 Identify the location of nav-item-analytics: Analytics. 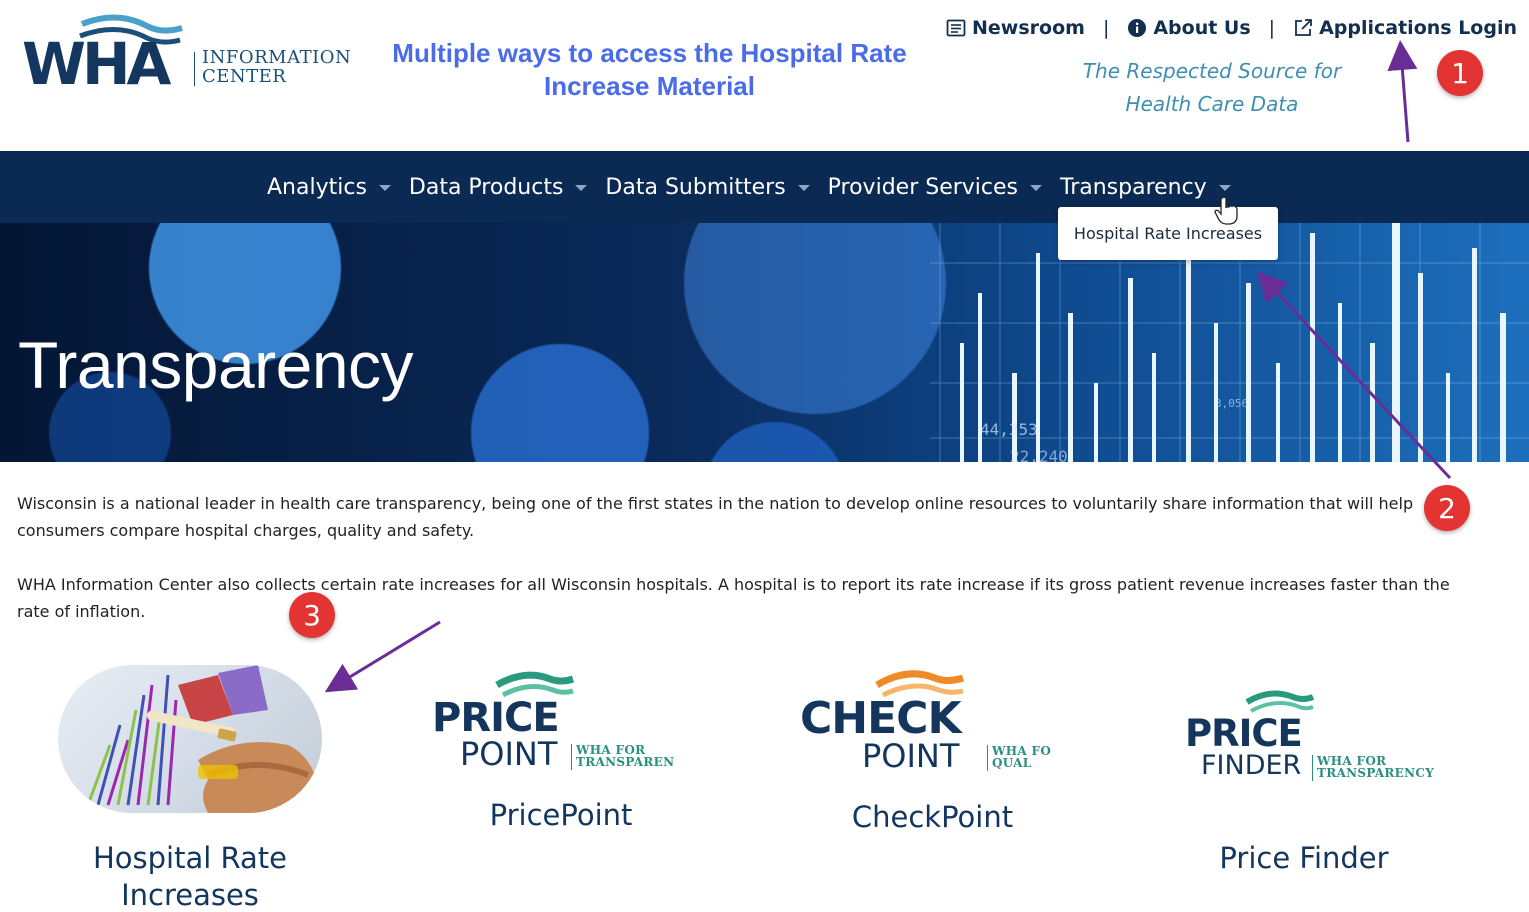
(329, 187).